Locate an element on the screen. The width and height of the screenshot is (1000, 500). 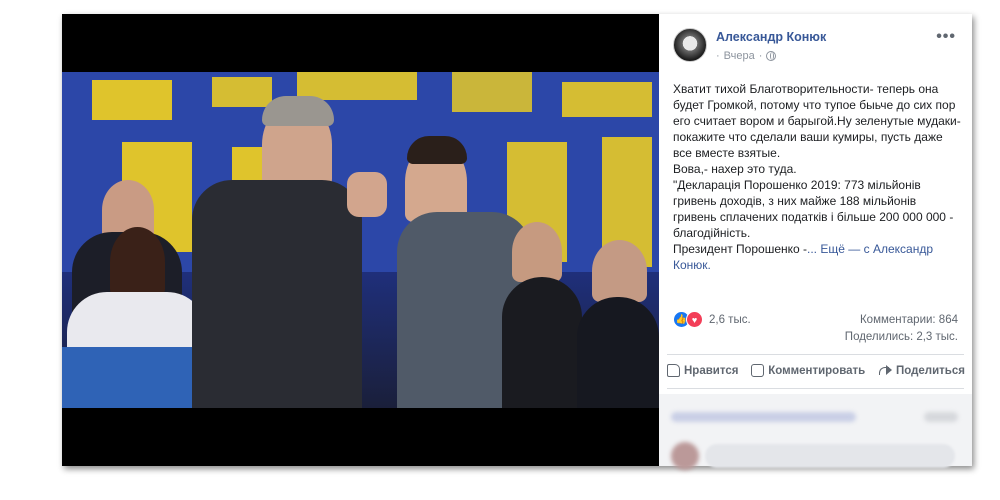
poroshenko-hair is located at coordinates (298, 111).